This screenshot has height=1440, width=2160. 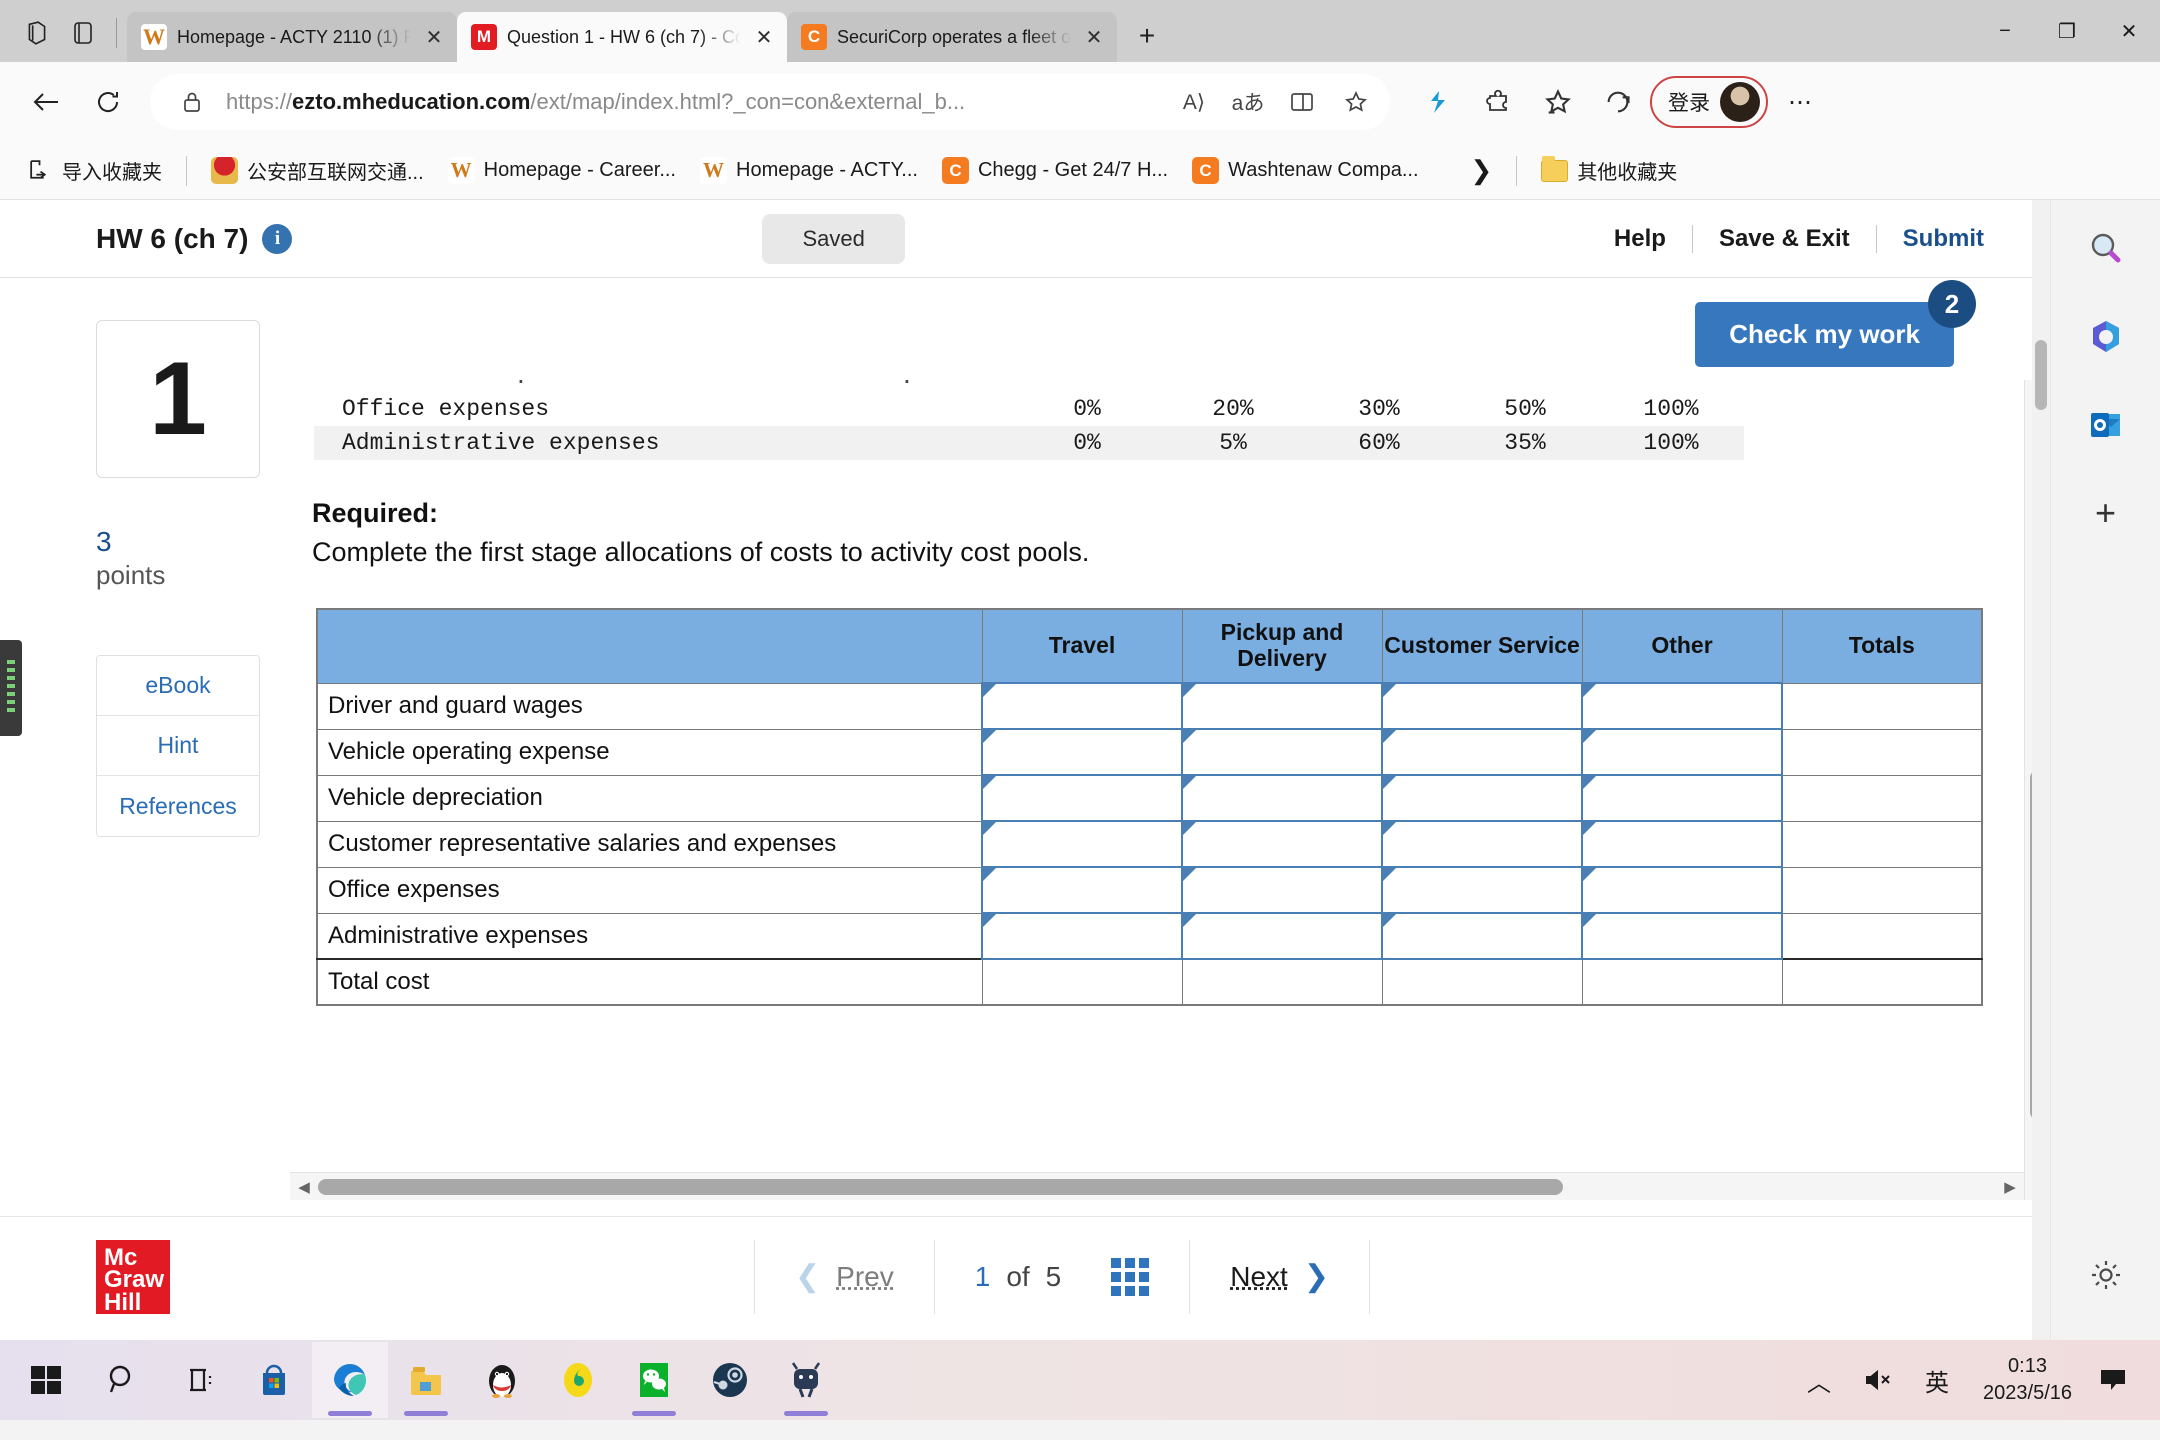 What do you see at coordinates (1878, 1380) in the screenshot?
I see `volume-muted-icon` at bounding box center [1878, 1380].